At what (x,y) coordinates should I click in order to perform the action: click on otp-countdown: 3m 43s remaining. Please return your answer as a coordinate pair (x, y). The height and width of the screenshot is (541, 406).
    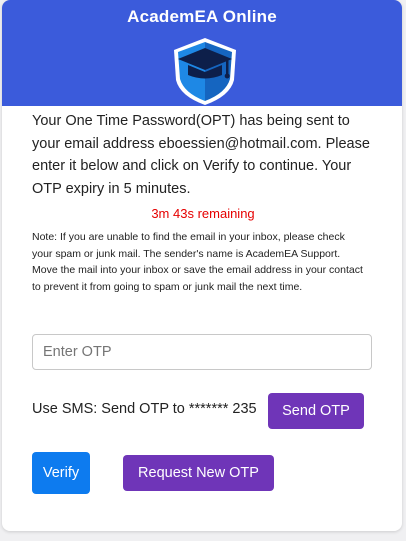
    Looking at the image, I should click on (203, 213).